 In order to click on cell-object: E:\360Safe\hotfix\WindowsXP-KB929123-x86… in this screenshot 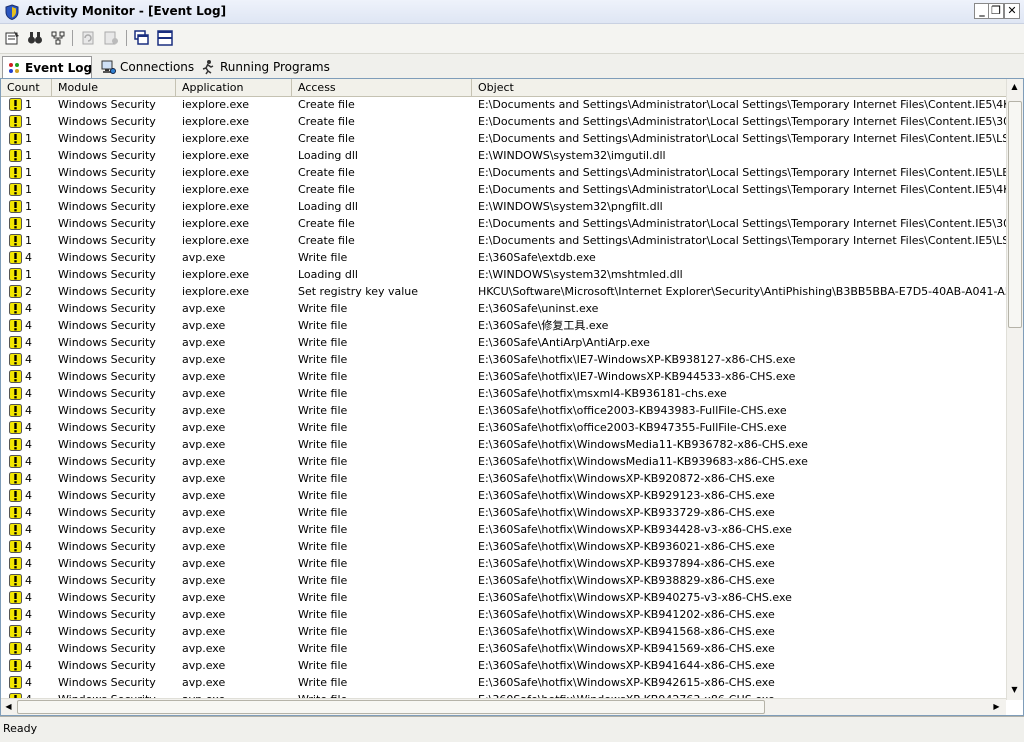, I will do `click(626, 495)`.